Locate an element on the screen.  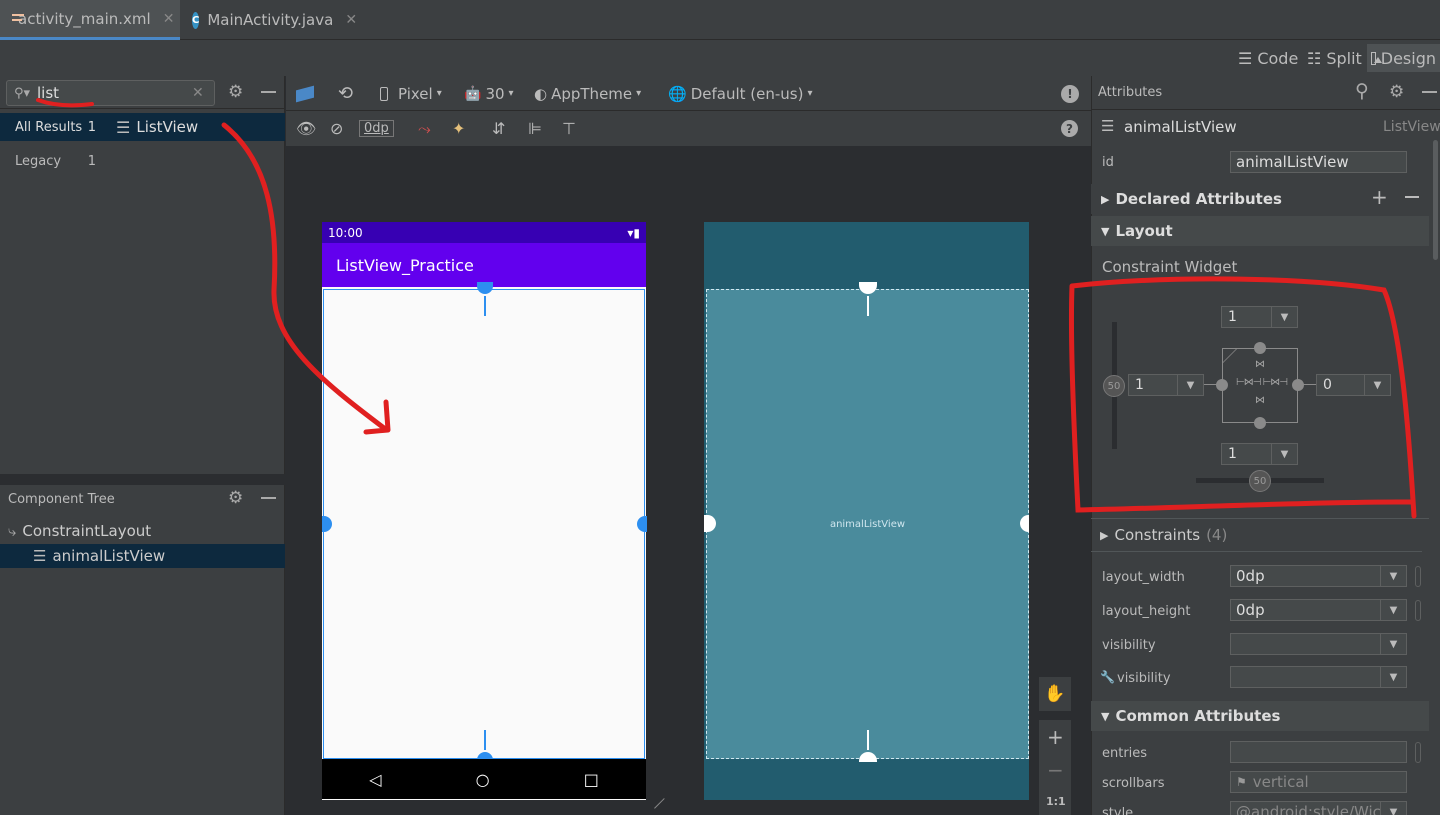
search-icon: ⚲▾ is located at coordinates (22, 93).